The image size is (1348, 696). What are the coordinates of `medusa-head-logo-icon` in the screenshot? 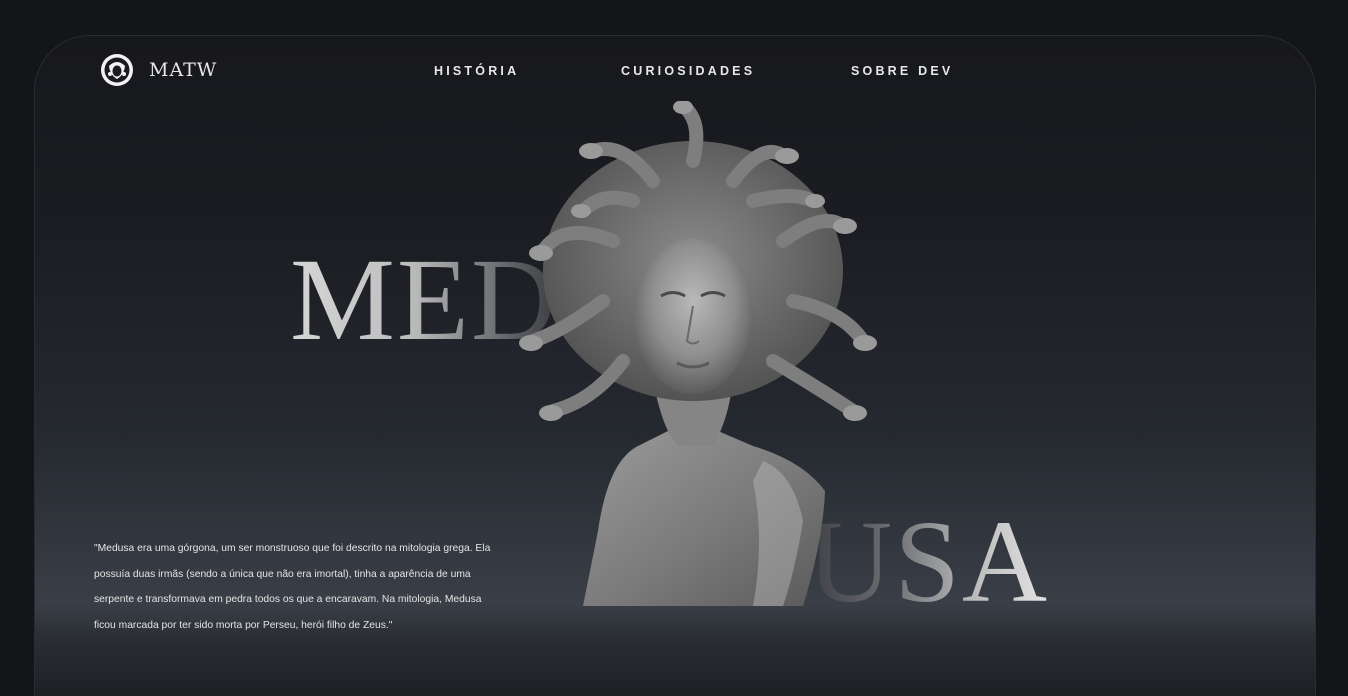 It's located at (117, 70).